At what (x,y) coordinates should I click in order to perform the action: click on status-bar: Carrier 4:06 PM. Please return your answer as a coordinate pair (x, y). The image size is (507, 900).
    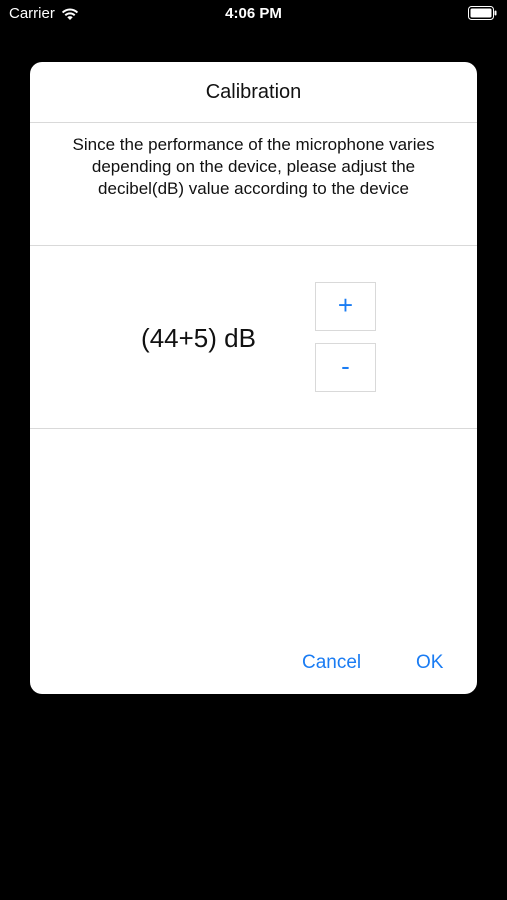
    Looking at the image, I should click on (253, 14).